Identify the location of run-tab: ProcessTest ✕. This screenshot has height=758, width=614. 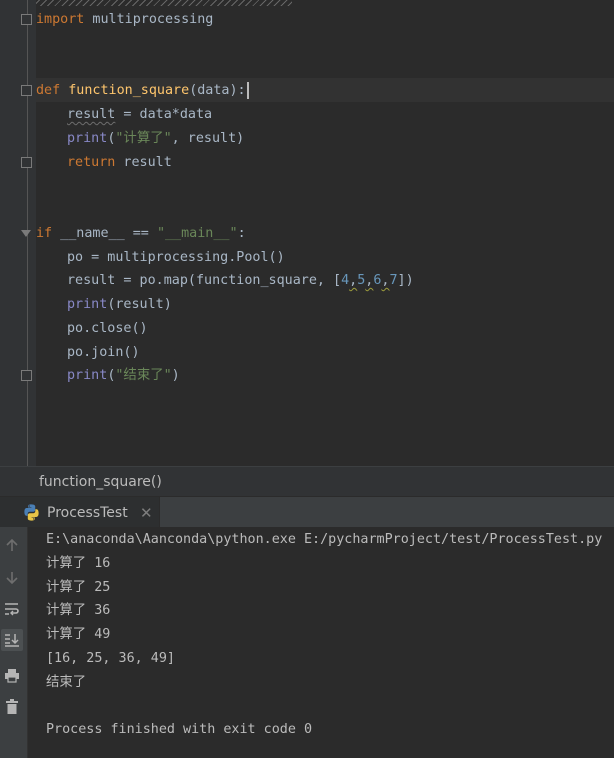
(80, 512).